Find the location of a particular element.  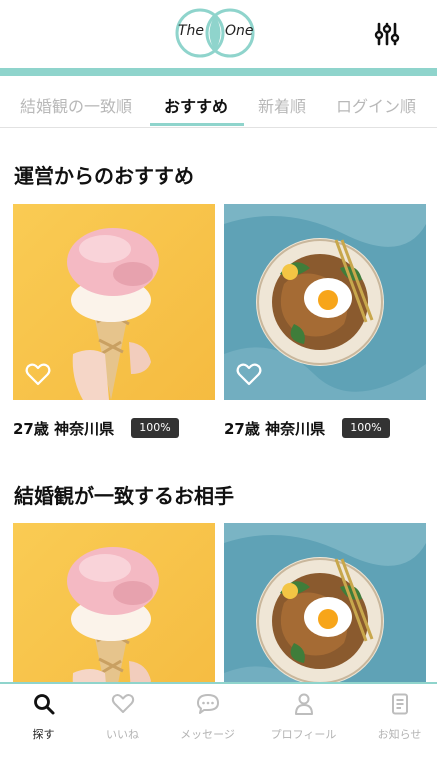

nav-search: 探す is located at coordinates (43, 722).